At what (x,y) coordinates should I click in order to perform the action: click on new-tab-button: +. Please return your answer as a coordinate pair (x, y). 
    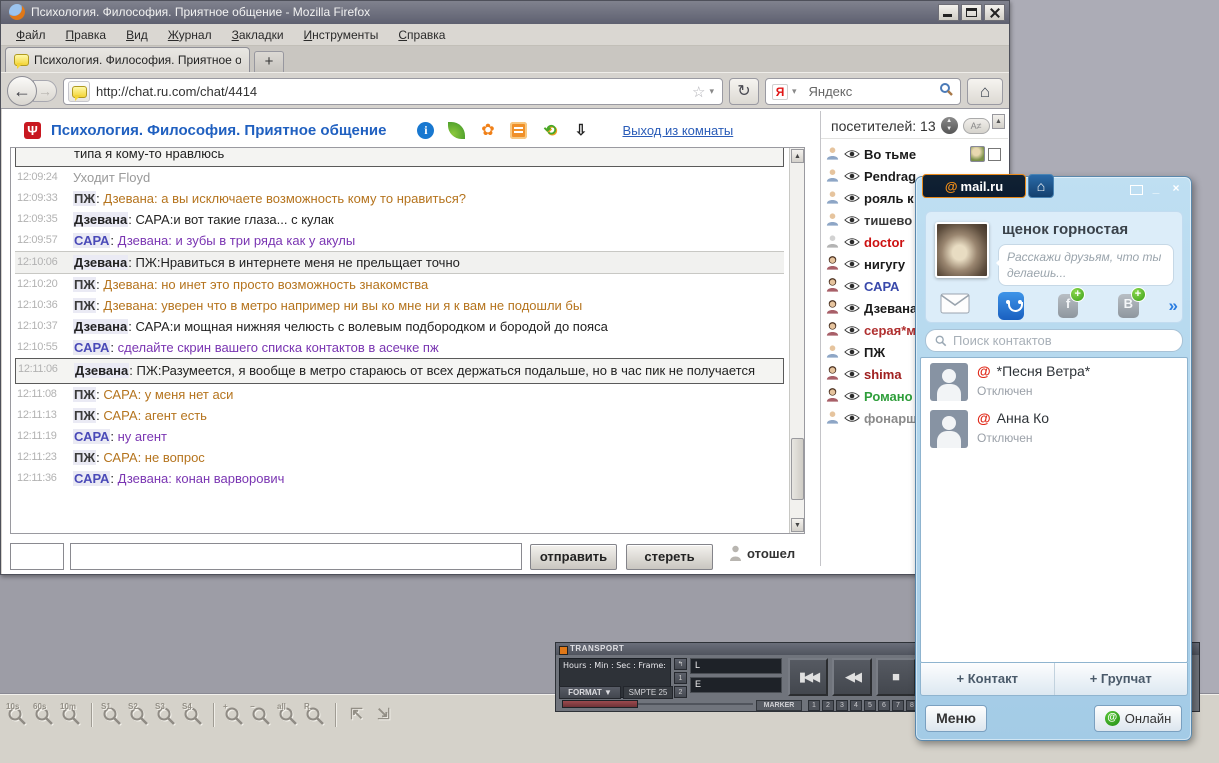
    Looking at the image, I should click on (269, 61).